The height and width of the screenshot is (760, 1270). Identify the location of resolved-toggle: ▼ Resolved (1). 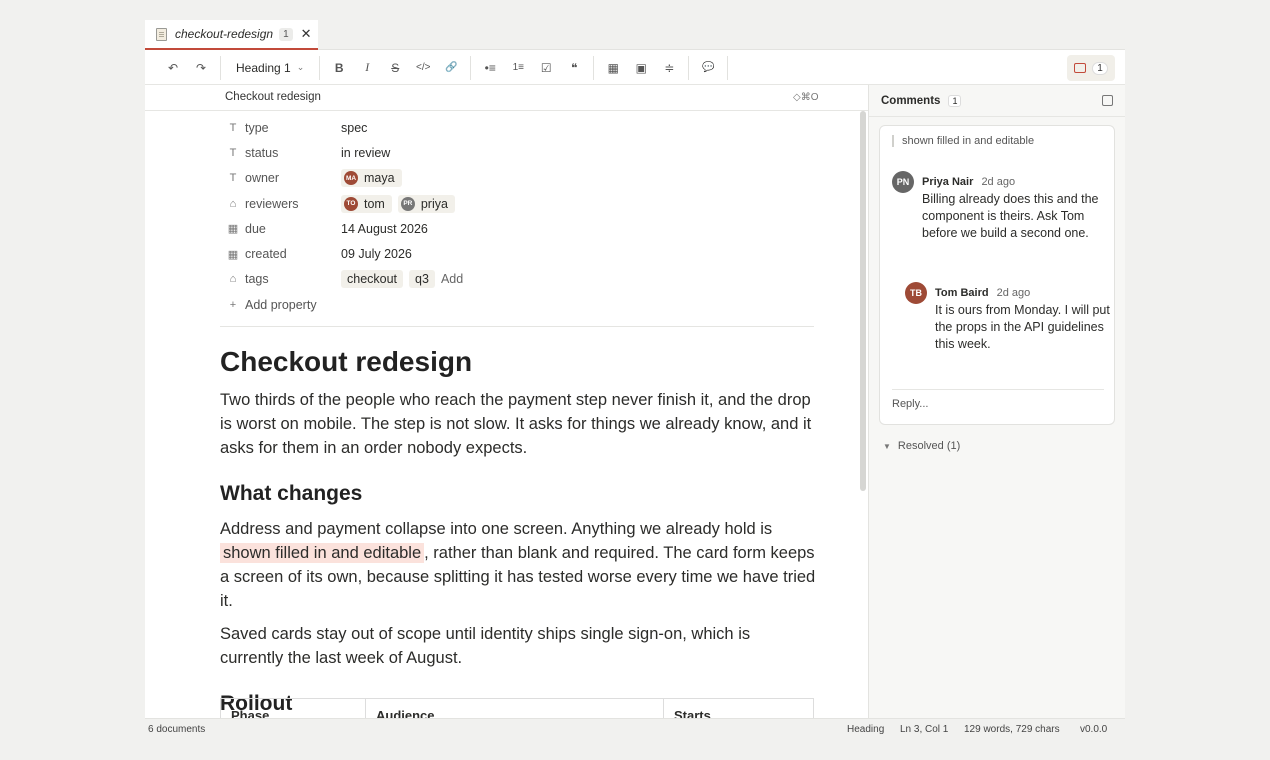
(921, 446).